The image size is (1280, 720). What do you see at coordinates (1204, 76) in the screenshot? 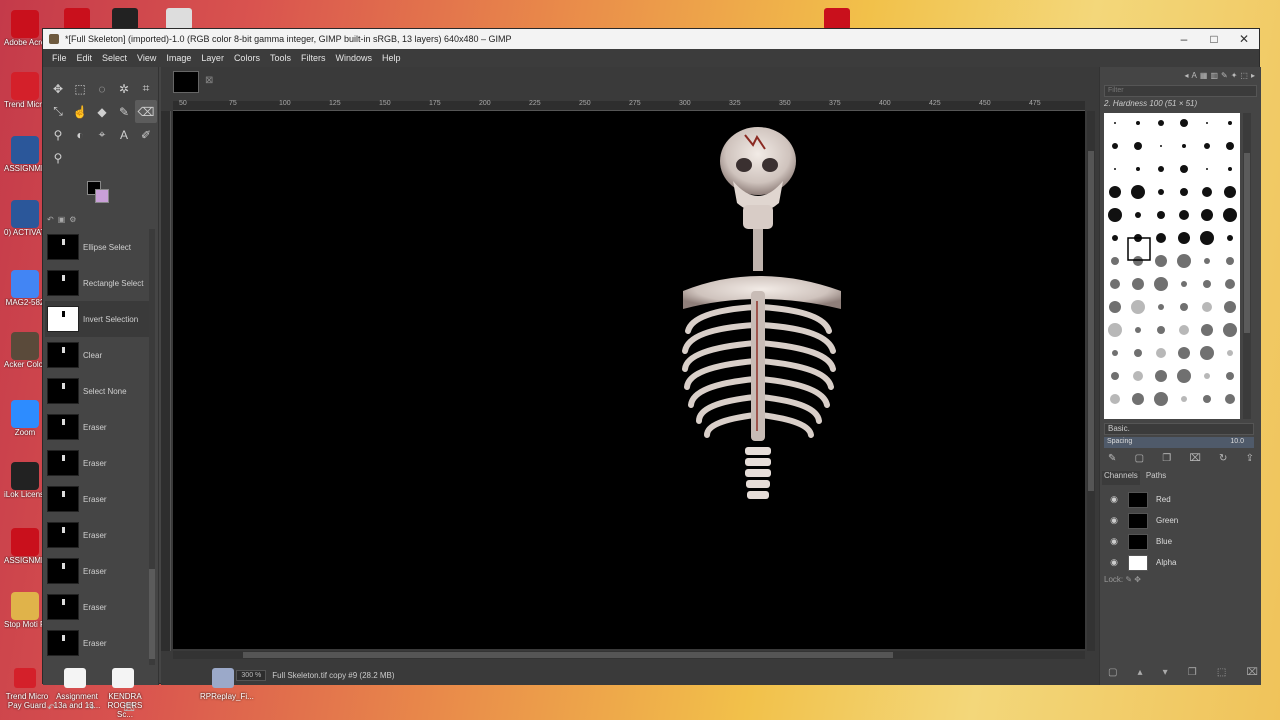
I see `patterns-tab-icon: ▦` at bounding box center [1204, 76].